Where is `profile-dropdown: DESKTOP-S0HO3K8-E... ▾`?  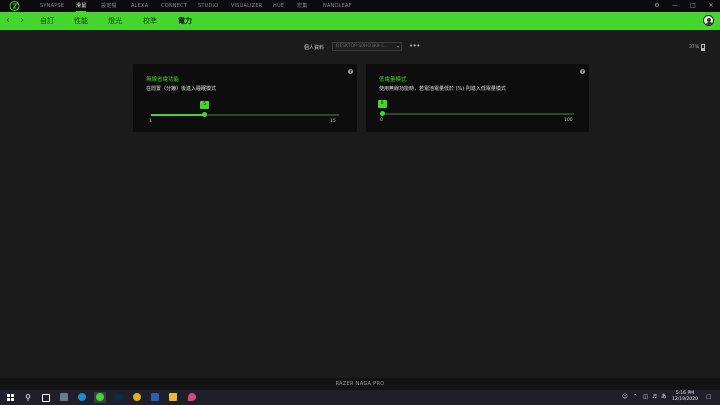
profile-dropdown: DESKTOP-S0HO3K8-E... ▾ is located at coordinates (367, 46).